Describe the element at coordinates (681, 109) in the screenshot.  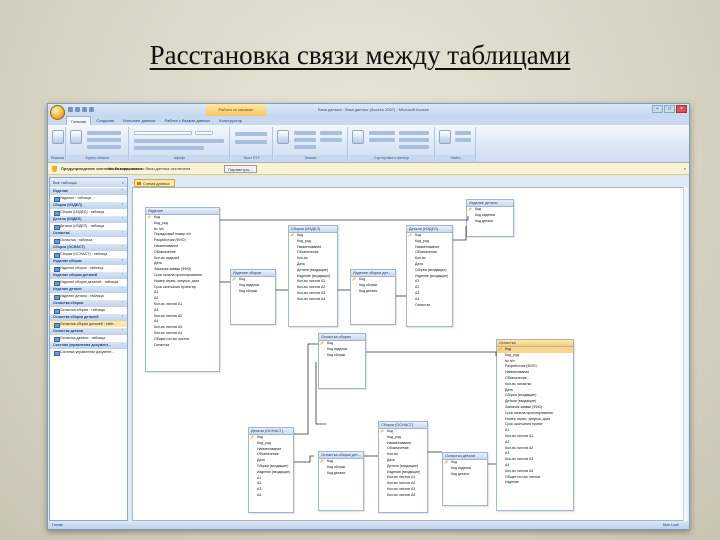
I see `close-icon: ×` at that location.